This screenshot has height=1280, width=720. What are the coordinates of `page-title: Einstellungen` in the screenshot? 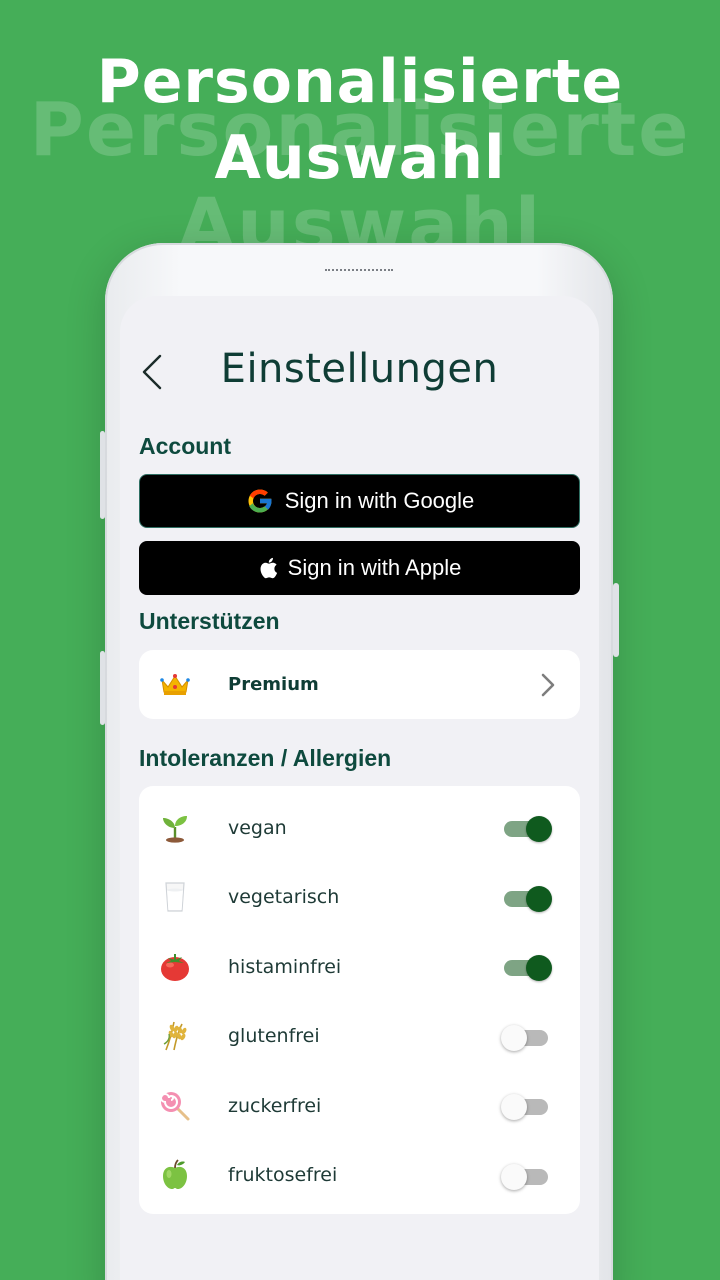 It's located at (359, 369).